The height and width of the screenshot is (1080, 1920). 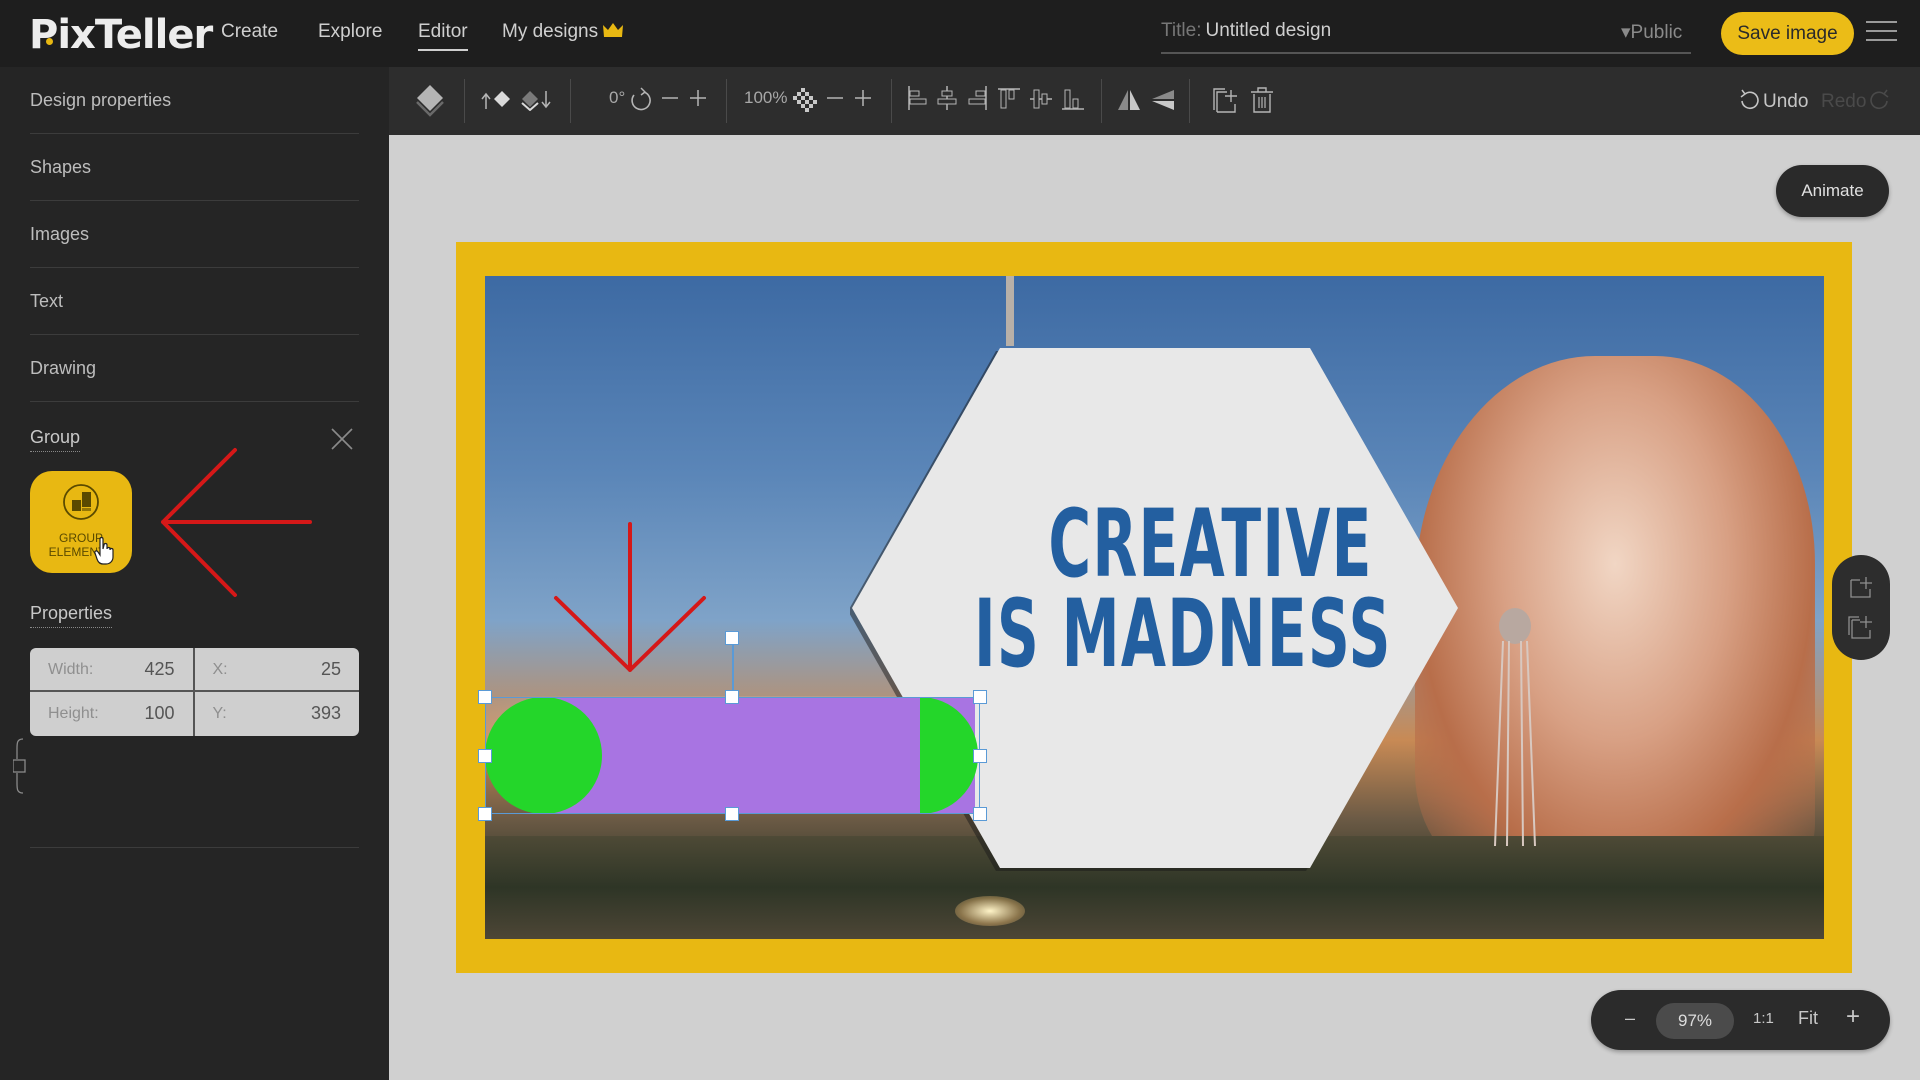 I want to click on duplicate-icon, so click(x=1225, y=100).